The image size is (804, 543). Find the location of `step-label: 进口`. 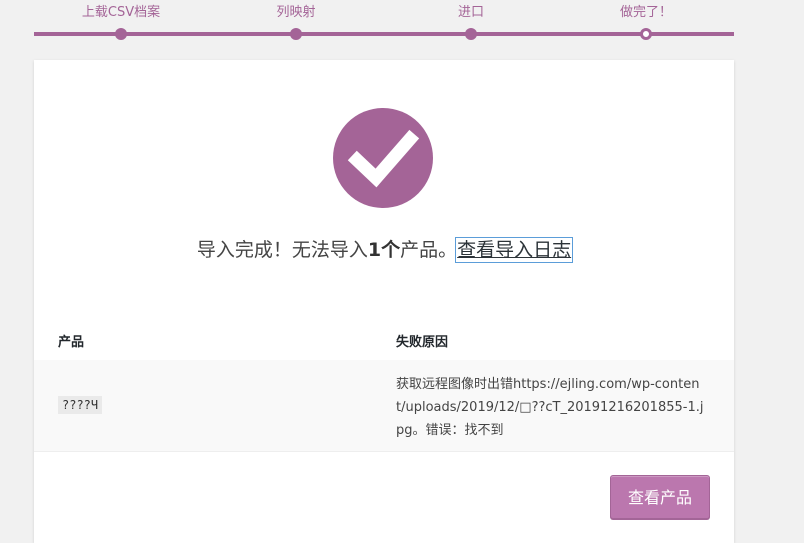

step-label: 进口 is located at coordinates (470, 12).